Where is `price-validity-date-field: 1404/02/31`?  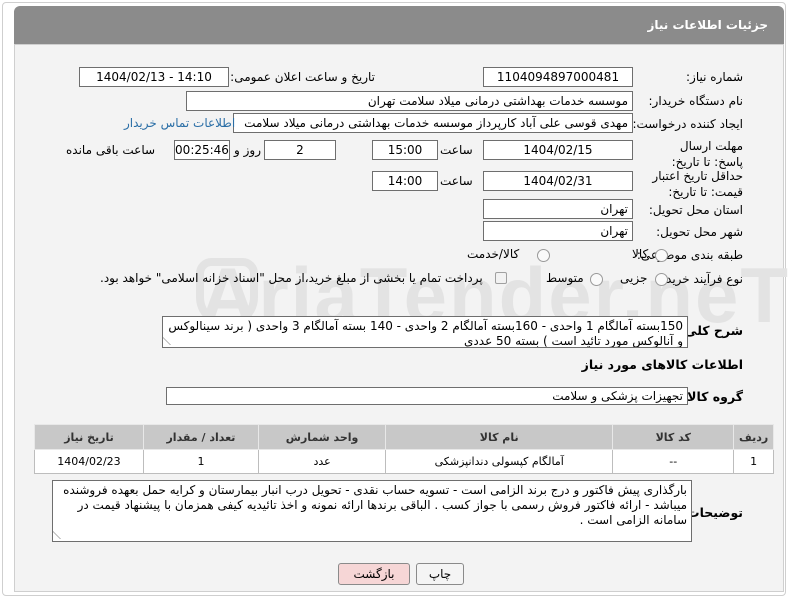
price-validity-date-field: 1404/02/31 is located at coordinates (558, 181).